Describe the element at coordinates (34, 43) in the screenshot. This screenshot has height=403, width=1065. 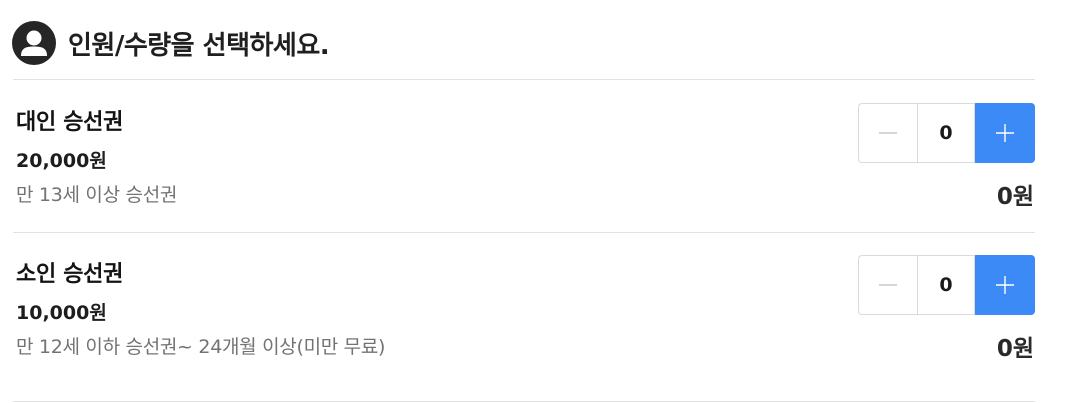
I see `person-icon` at that location.